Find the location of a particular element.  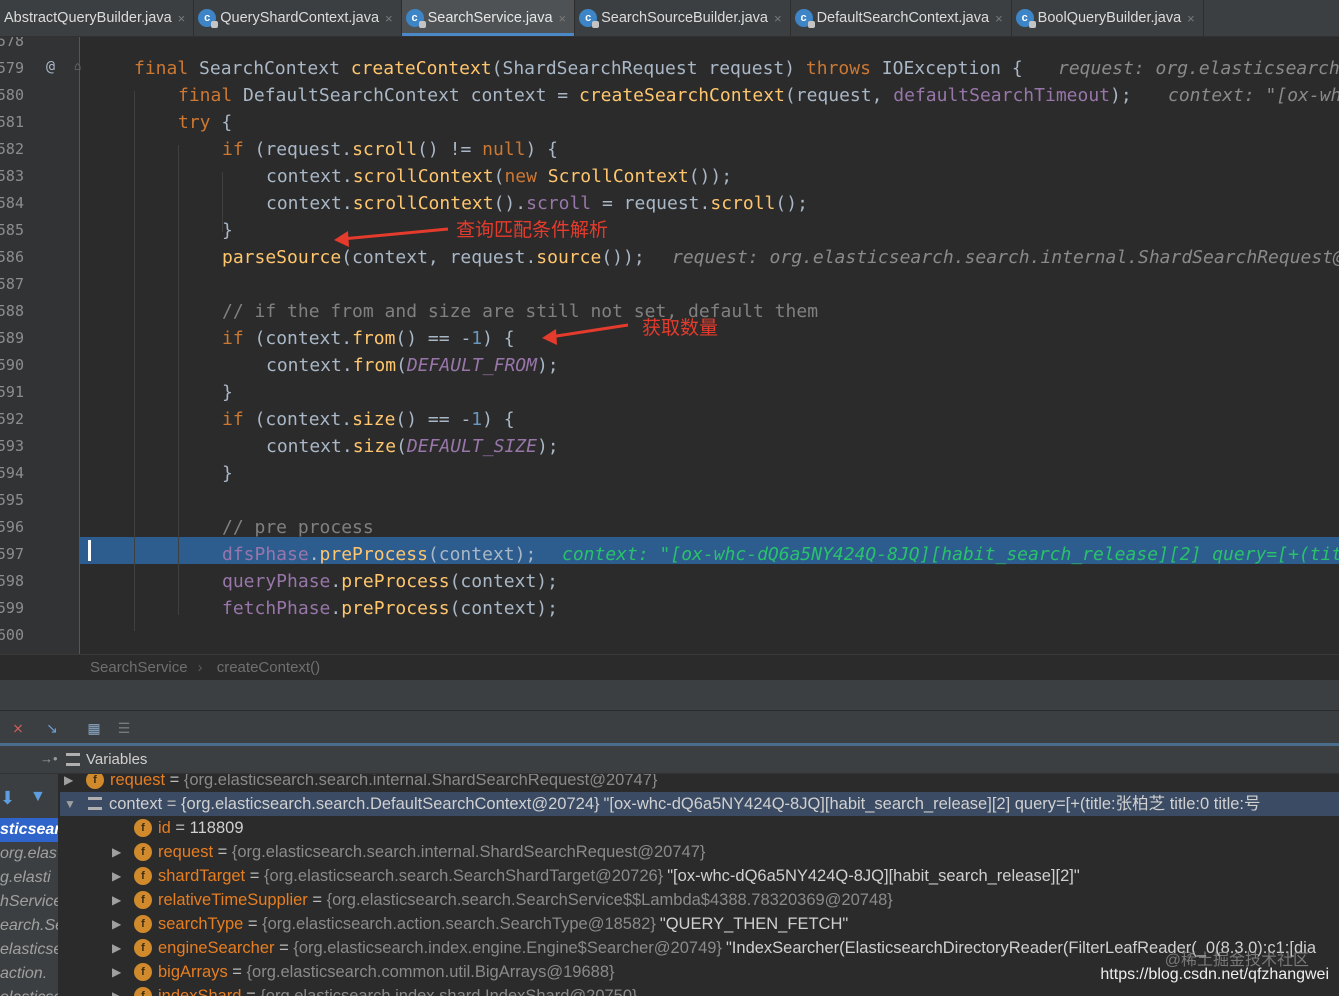

code-token: (context, request. is located at coordinates (439, 257).